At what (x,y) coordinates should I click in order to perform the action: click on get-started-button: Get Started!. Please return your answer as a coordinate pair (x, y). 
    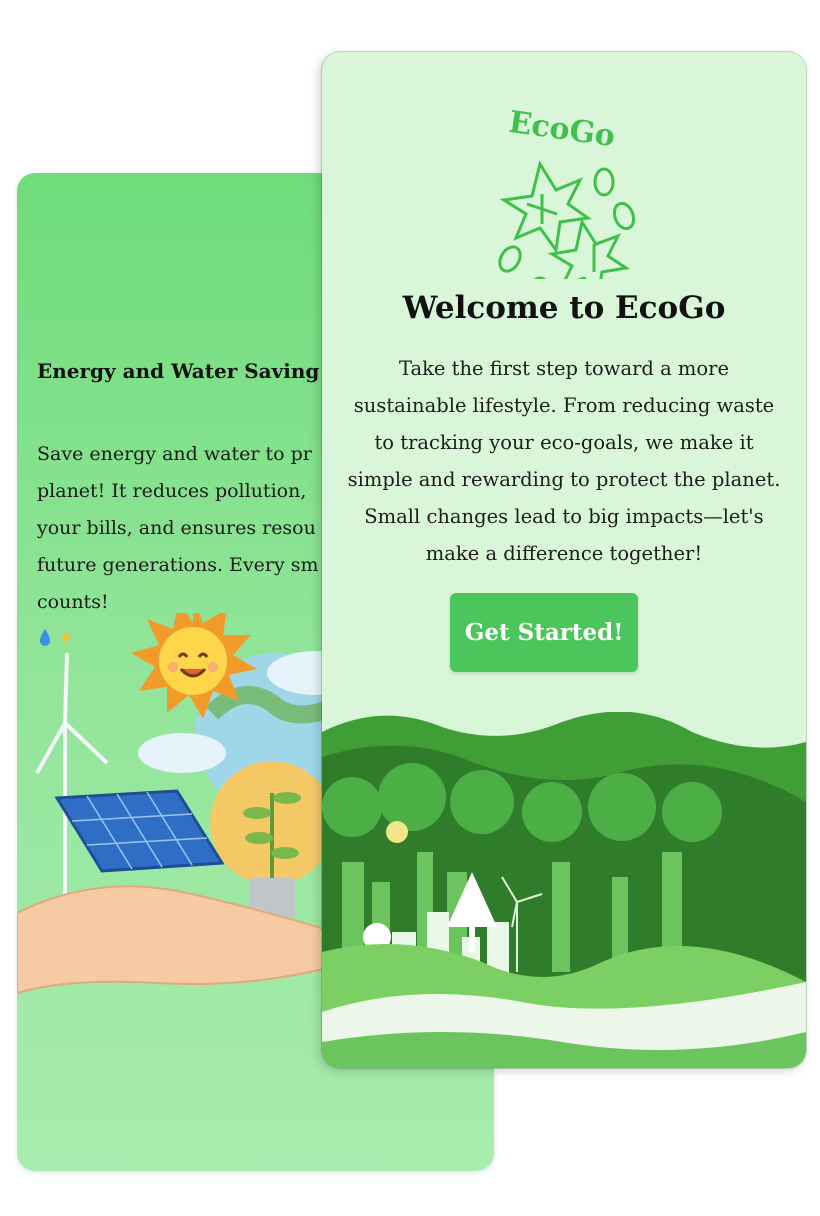
    Looking at the image, I should click on (544, 632).